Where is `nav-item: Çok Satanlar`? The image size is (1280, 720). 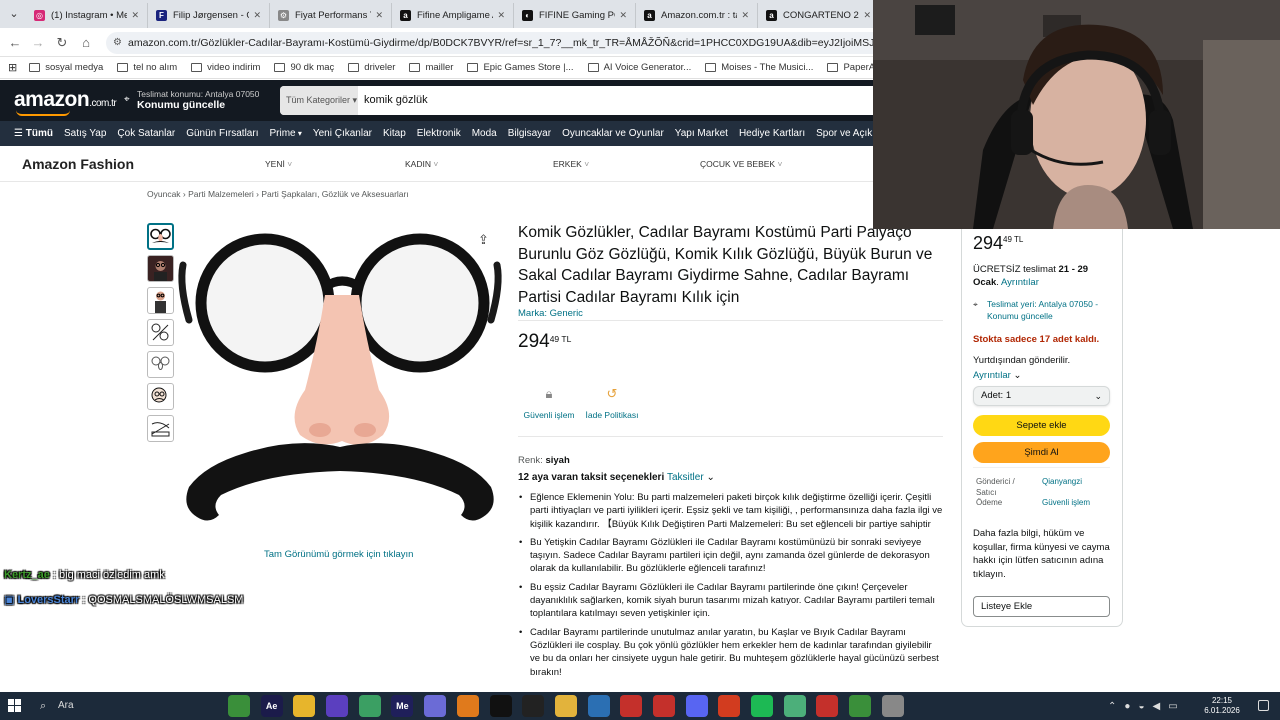 nav-item: Çok Satanlar is located at coordinates (146, 133).